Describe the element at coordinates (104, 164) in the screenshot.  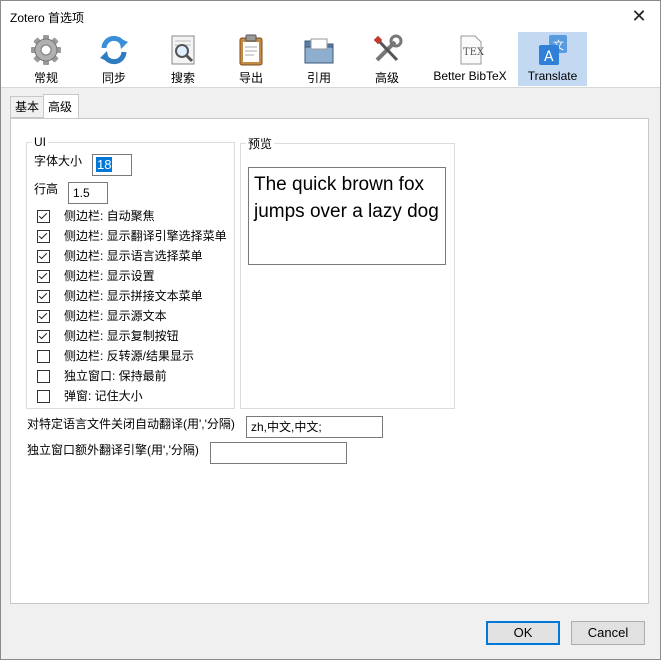
I see `font-size-value: 18` at that location.